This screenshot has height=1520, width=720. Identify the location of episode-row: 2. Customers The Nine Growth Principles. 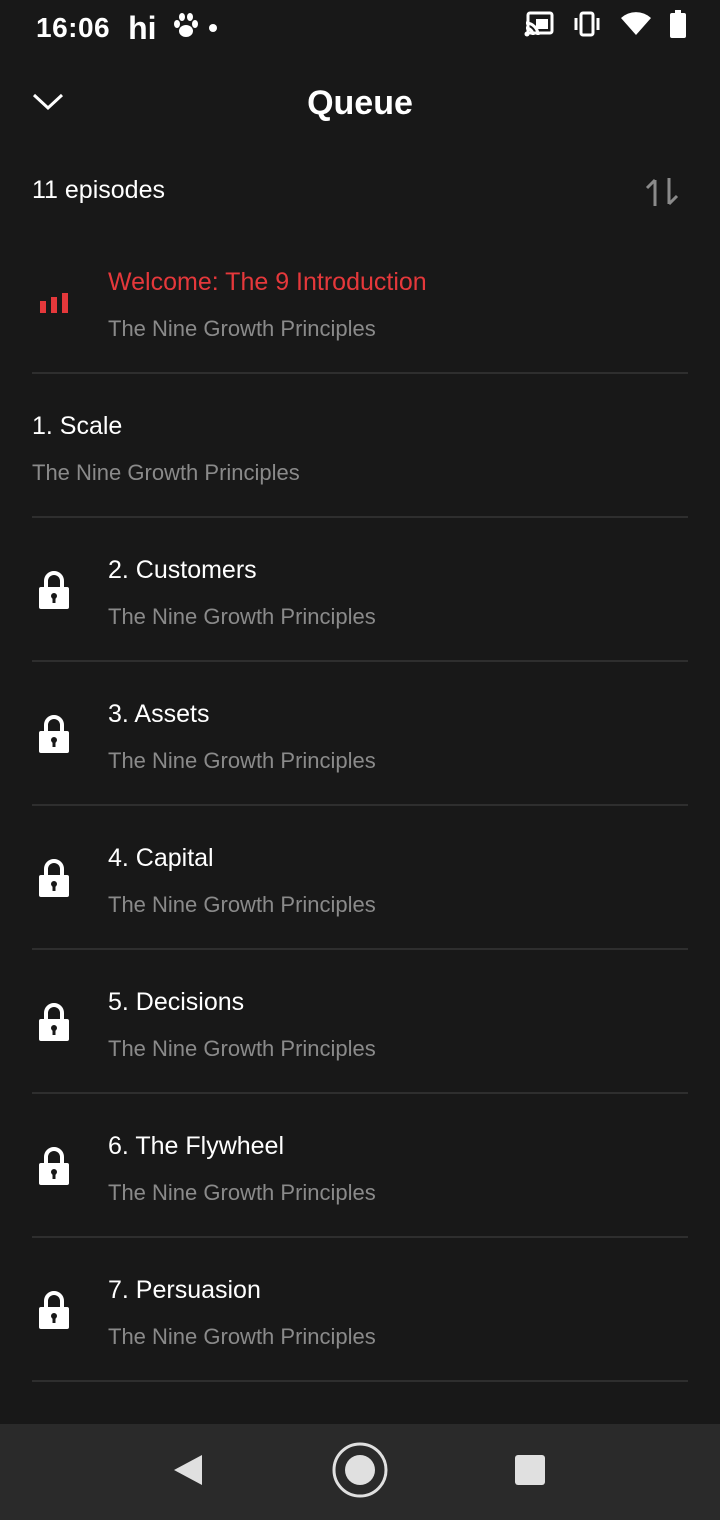
(360, 590).